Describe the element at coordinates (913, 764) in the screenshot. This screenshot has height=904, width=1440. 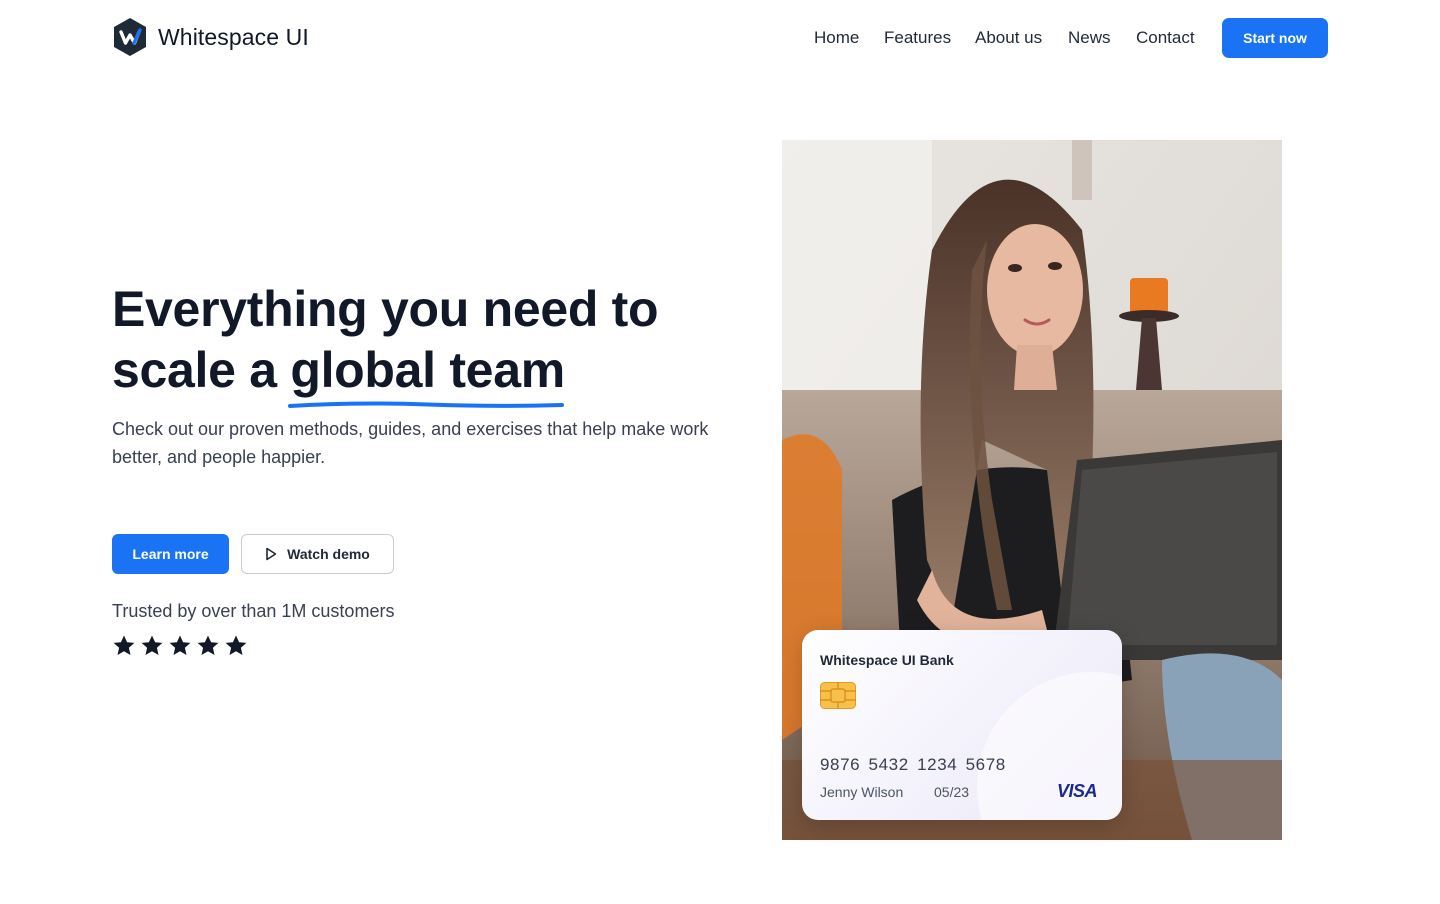
I see `card-number: 9876 5432 1234 5678` at that location.